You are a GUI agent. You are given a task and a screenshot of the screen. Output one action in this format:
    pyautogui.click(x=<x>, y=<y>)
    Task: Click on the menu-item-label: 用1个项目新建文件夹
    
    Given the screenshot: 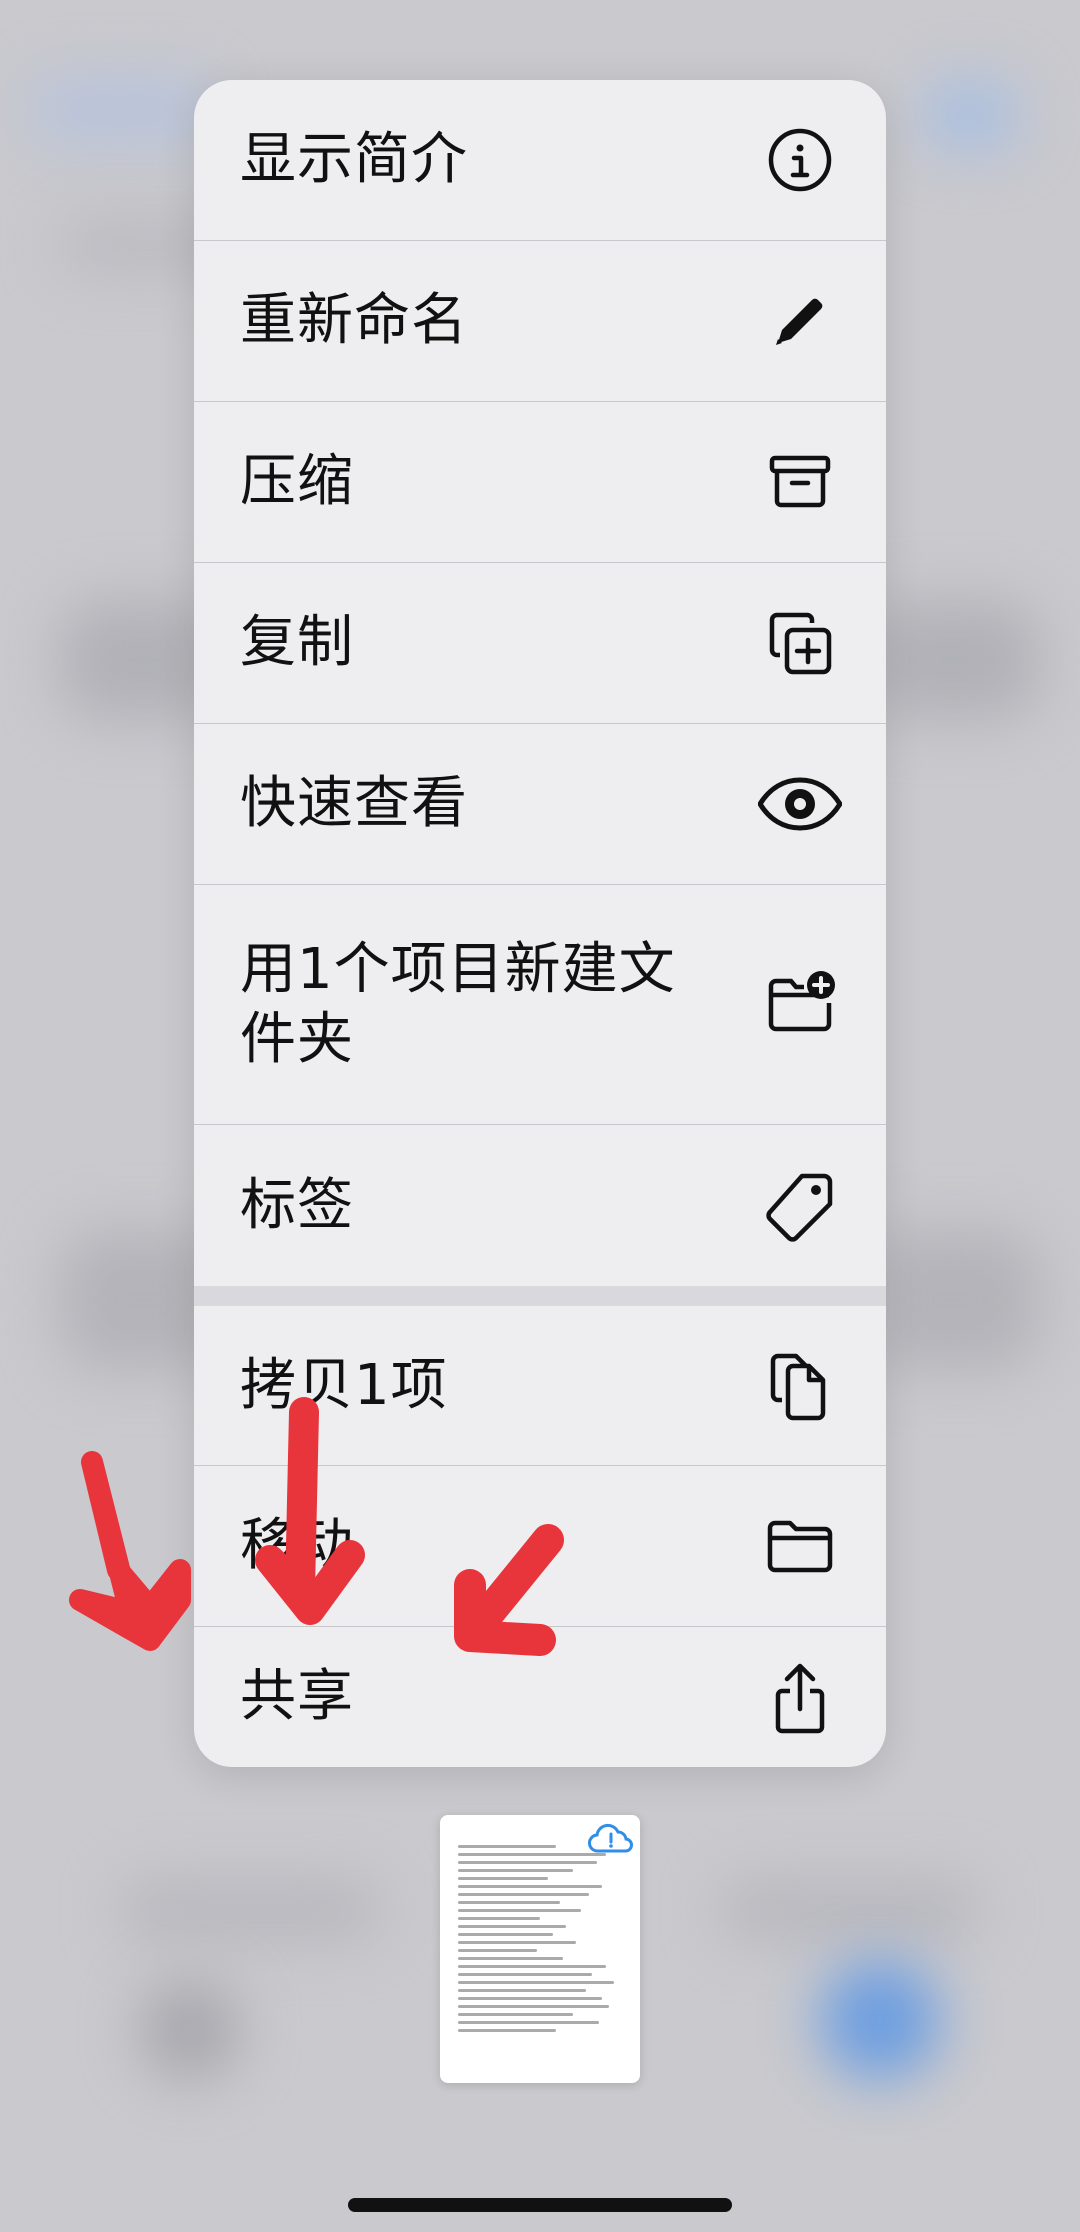 What is the action you would take?
    pyautogui.click(x=458, y=1004)
    